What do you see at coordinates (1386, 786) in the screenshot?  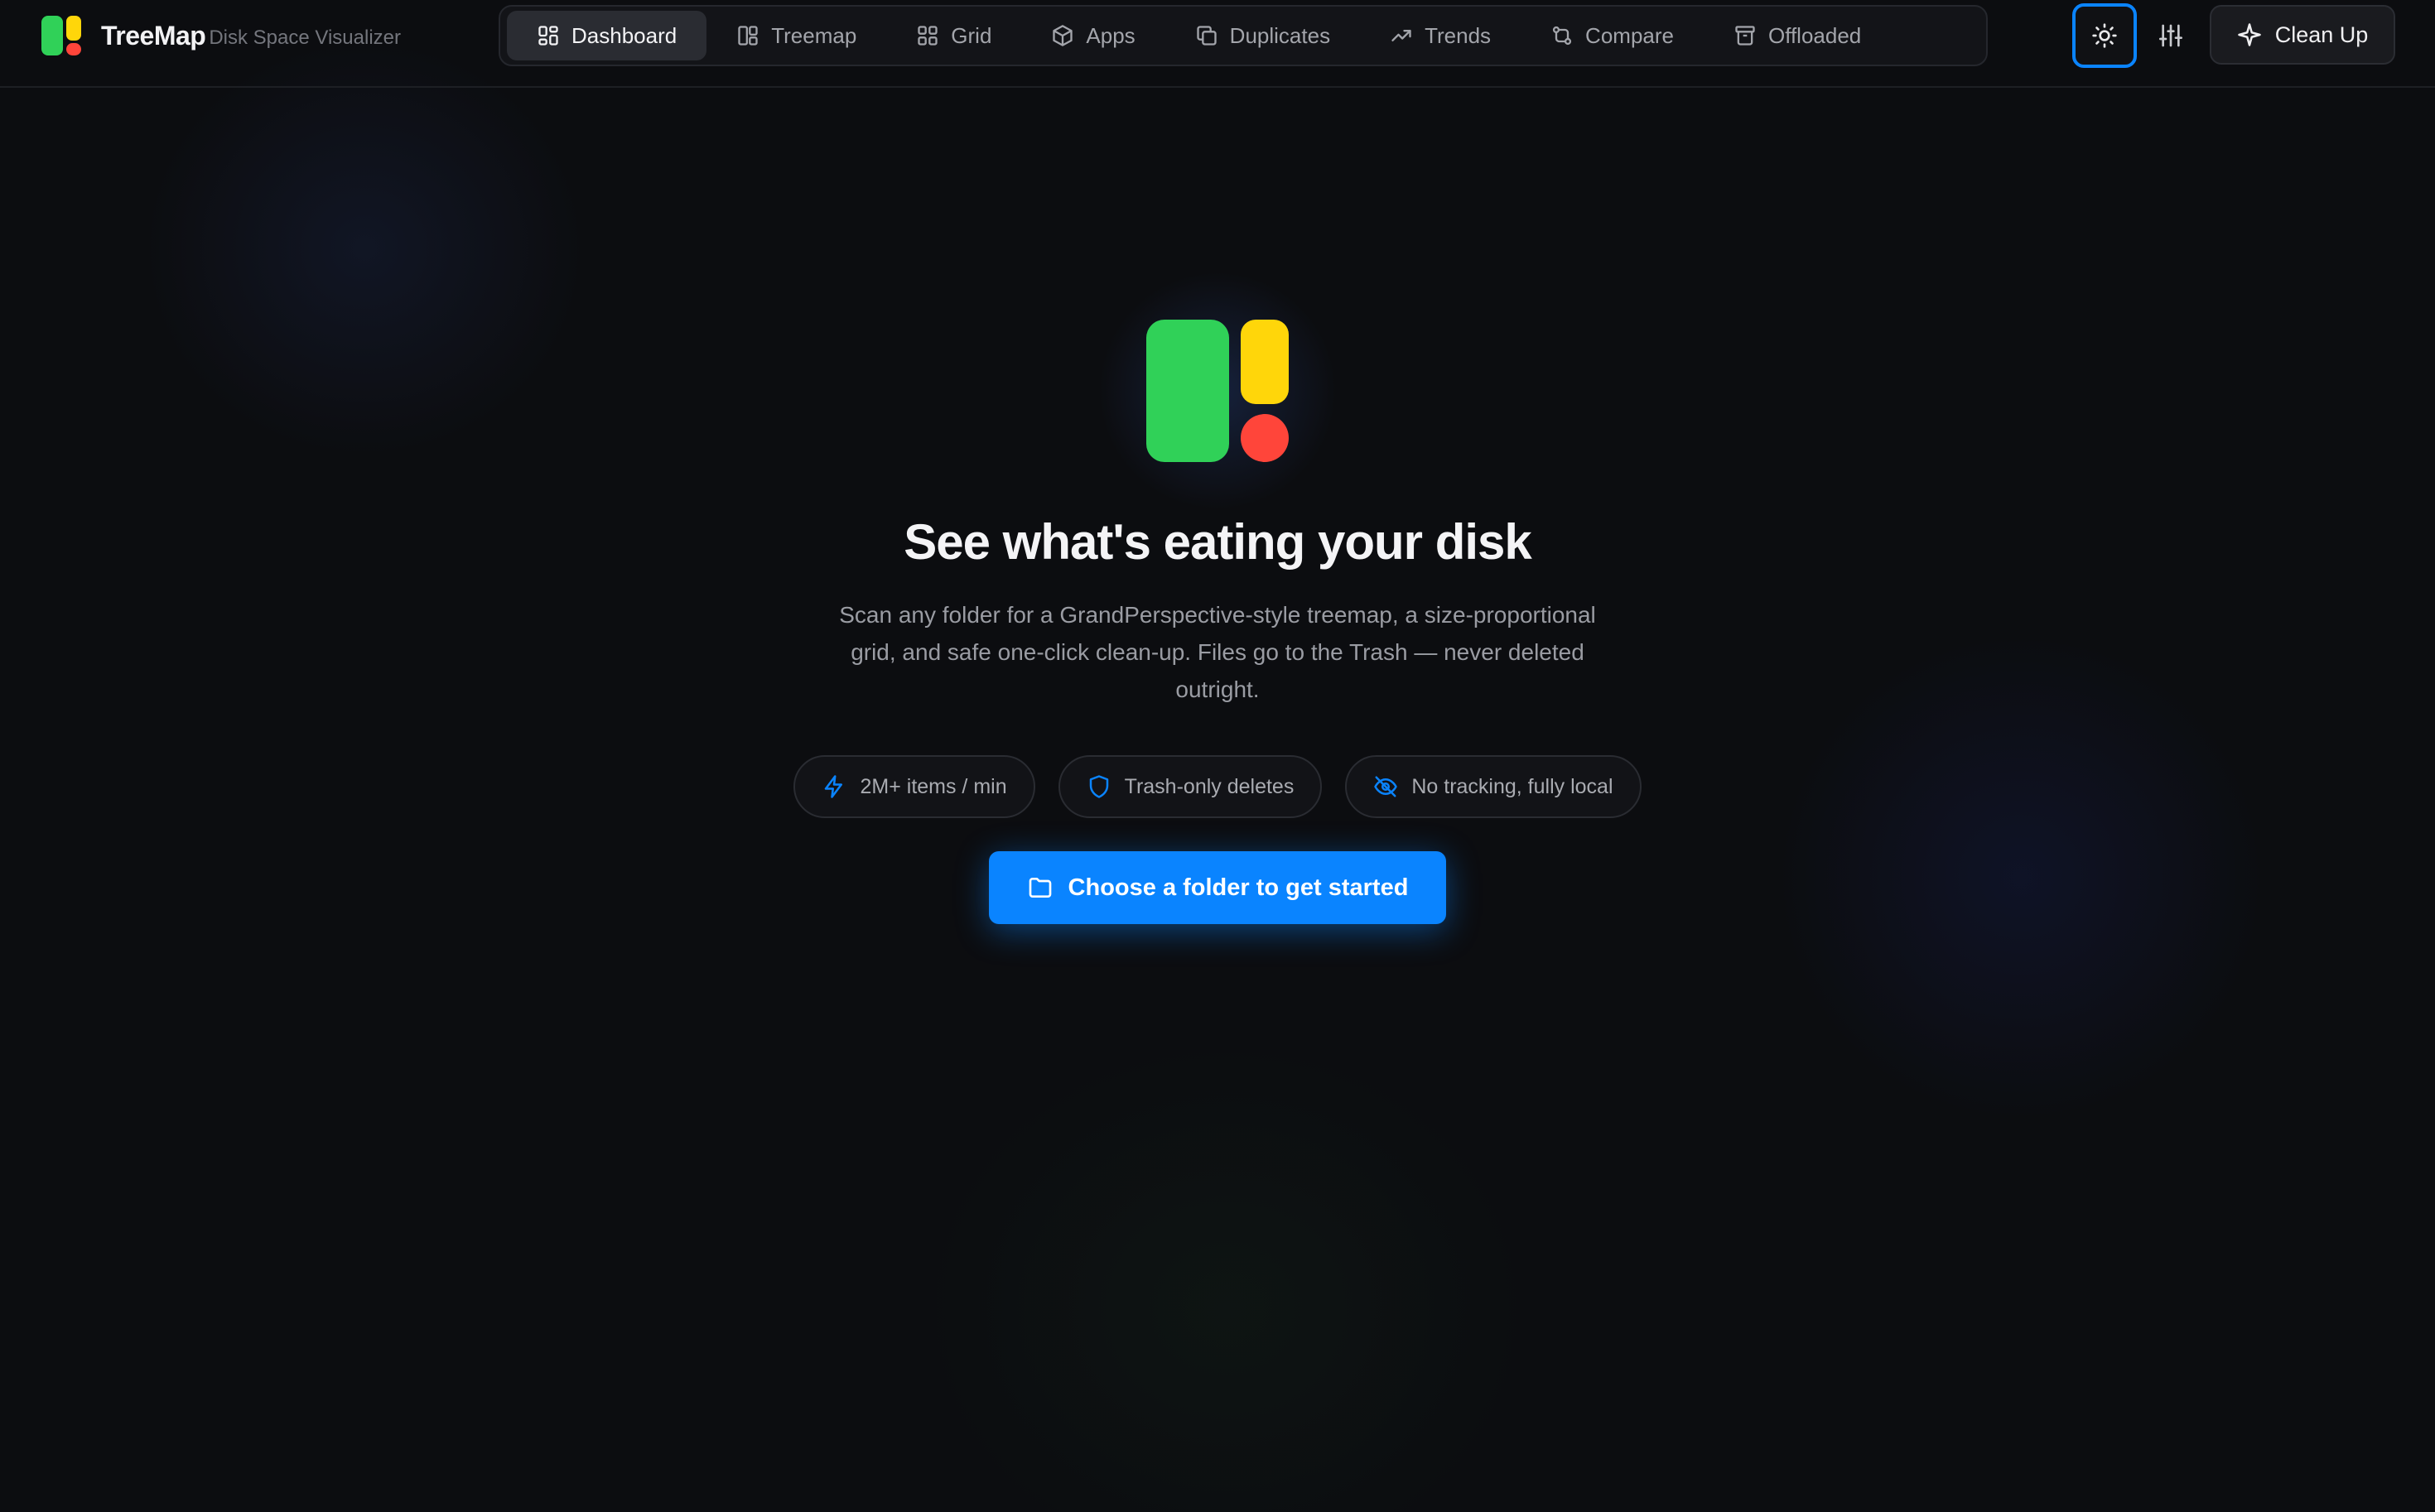 I see `eye-off-icon` at bounding box center [1386, 786].